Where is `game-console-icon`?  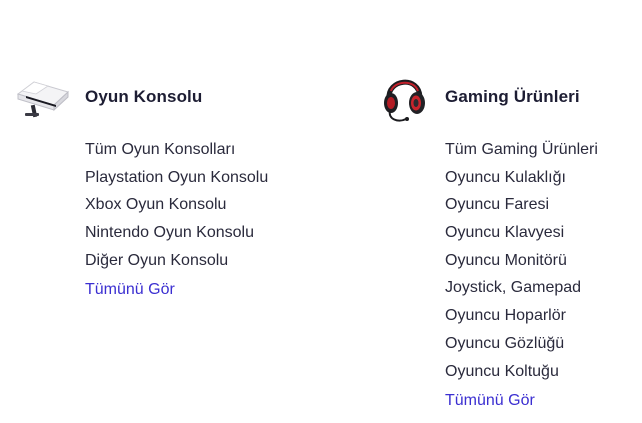 game-console-icon is located at coordinates (43, 97).